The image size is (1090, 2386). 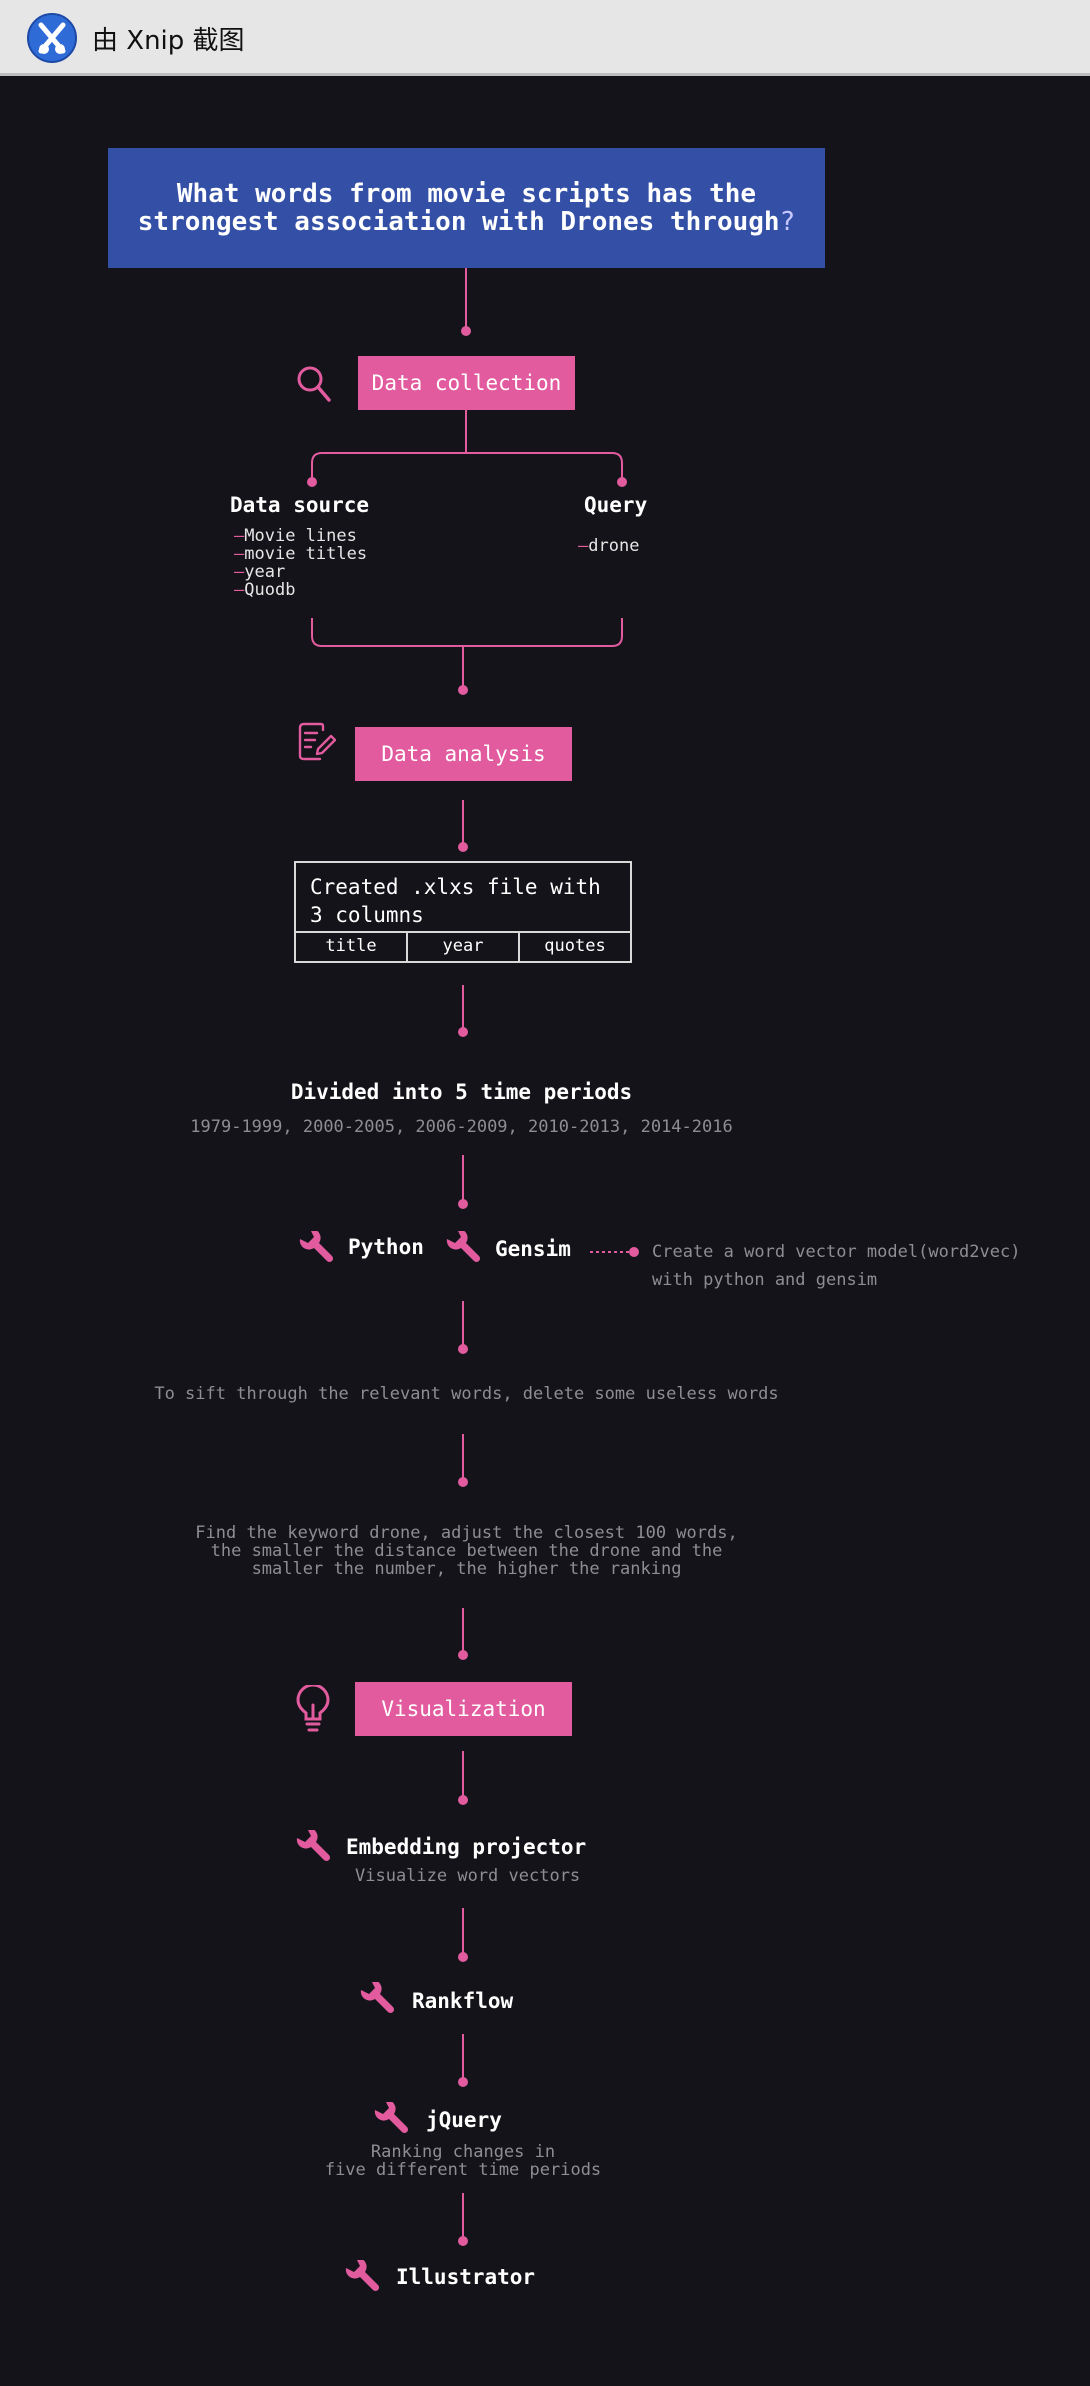 I want to click on data-source-item: Quodb, so click(x=270, y=590).